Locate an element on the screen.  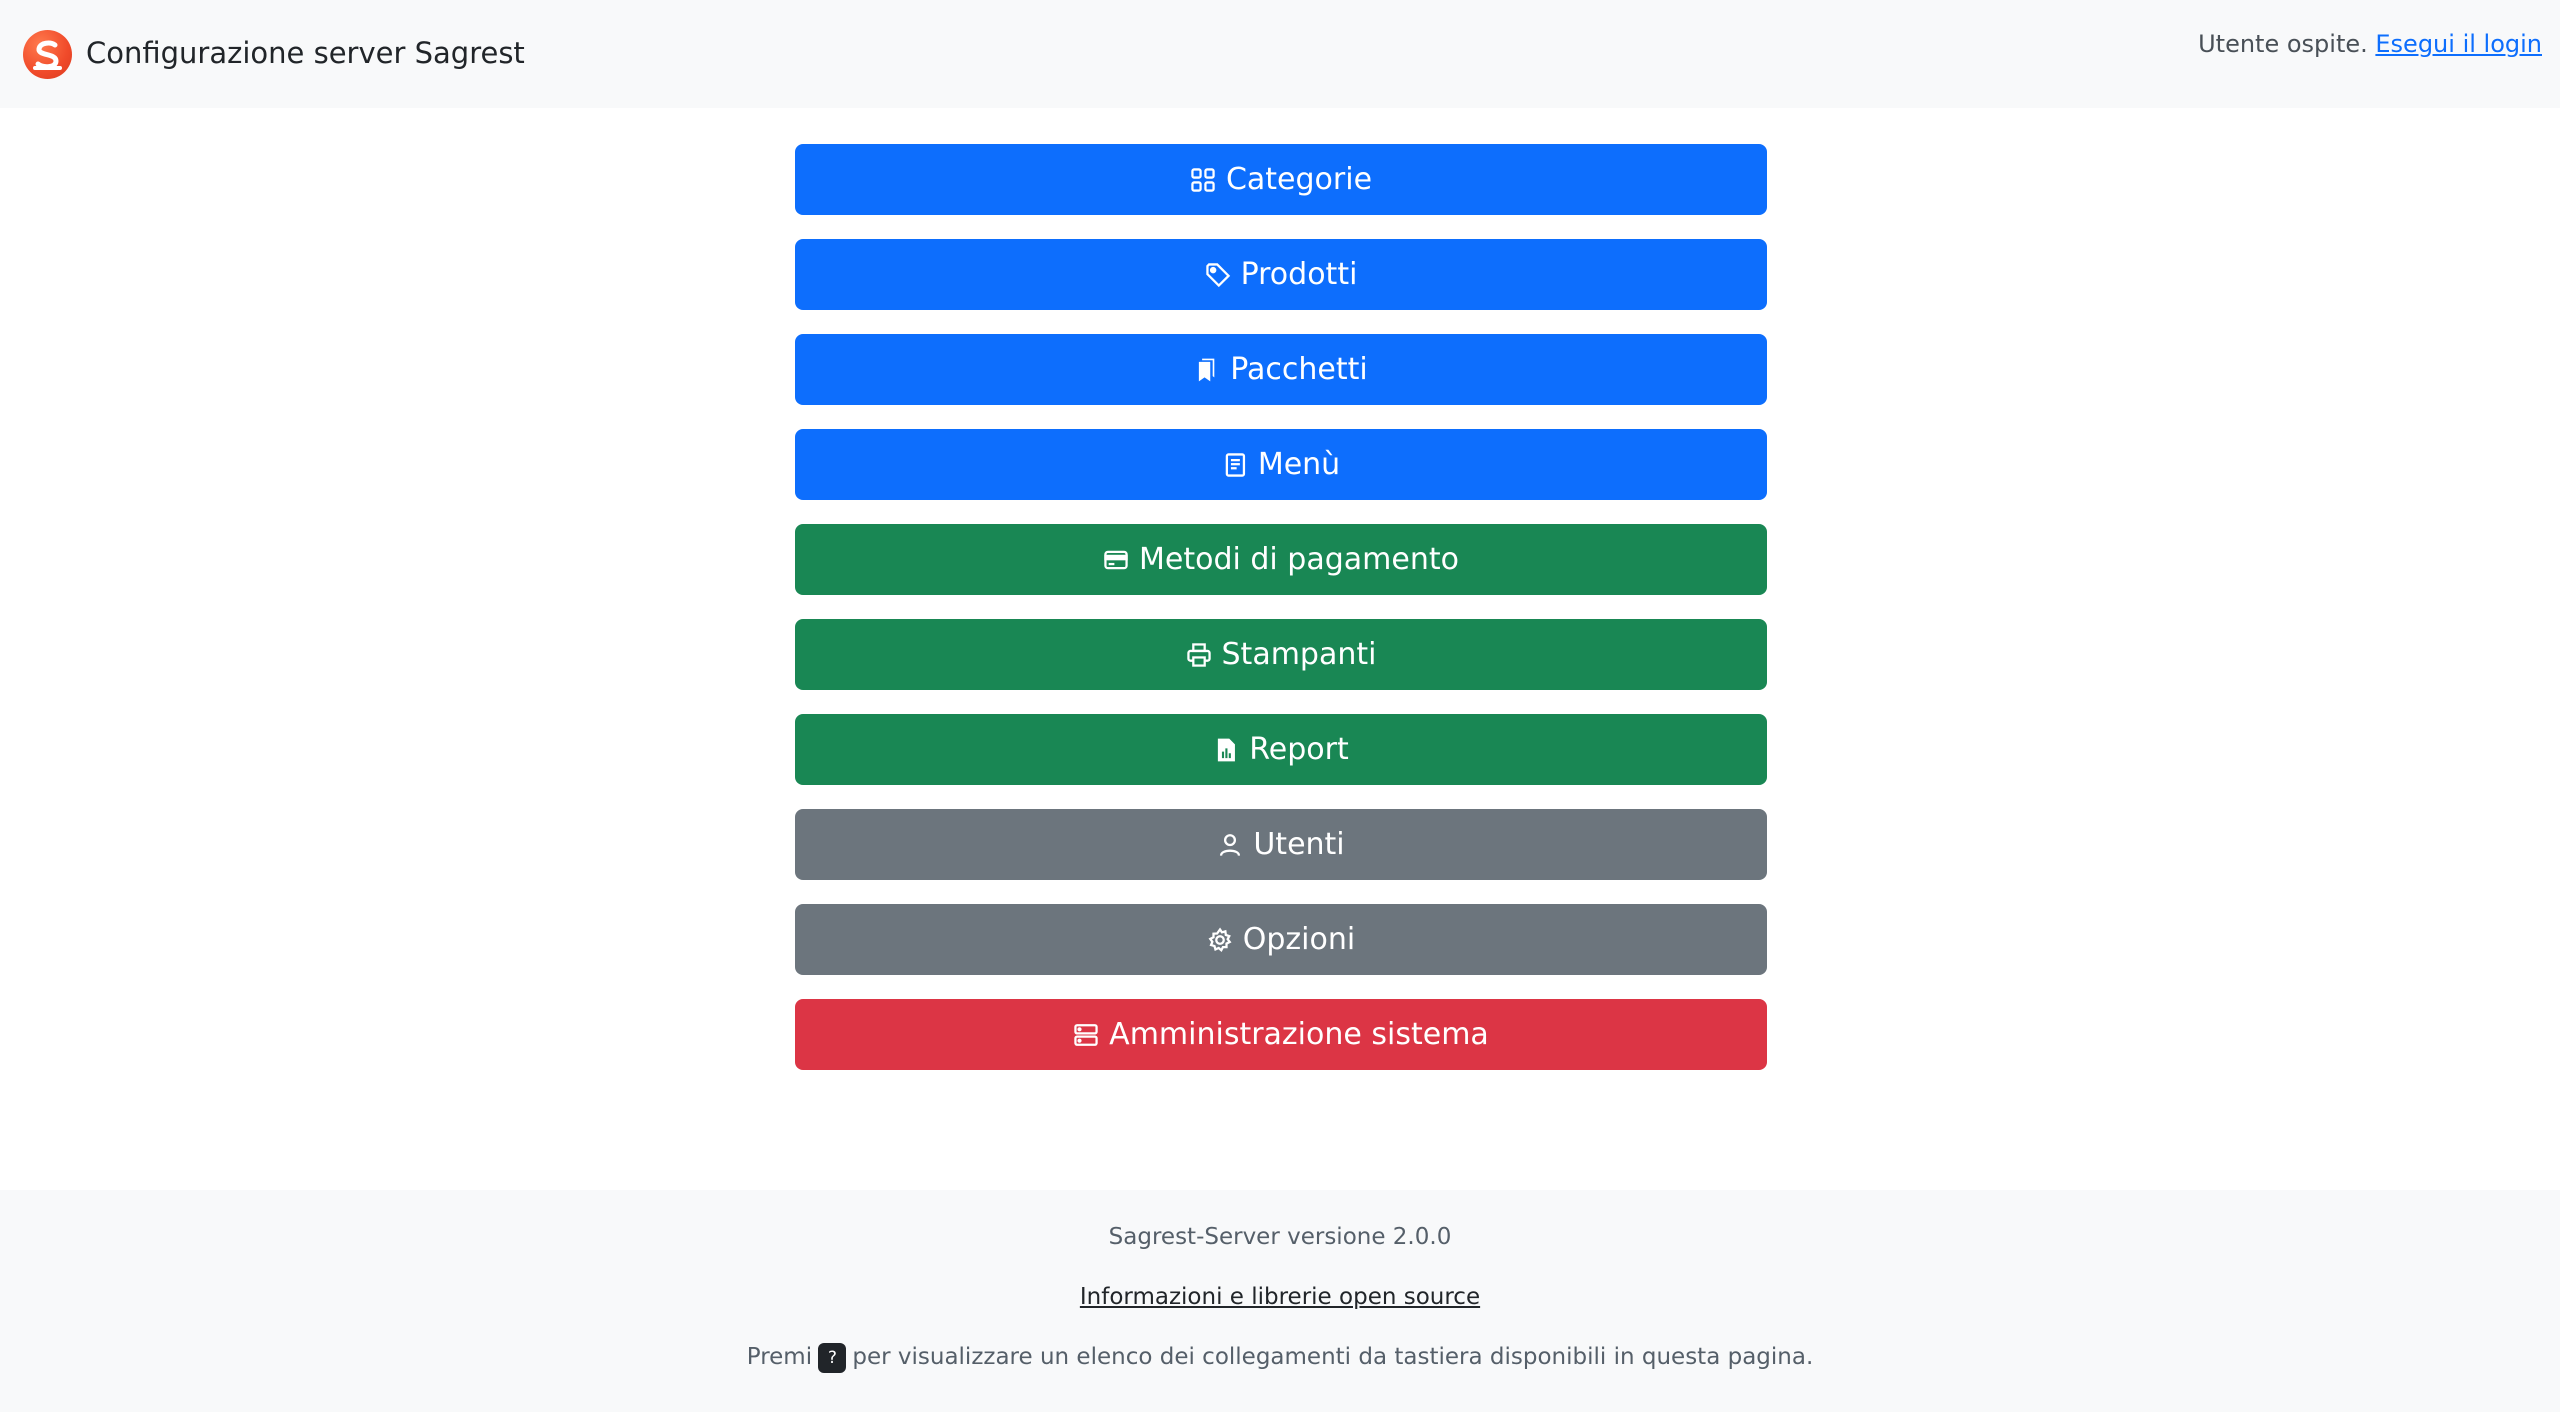
bookmarks-icon is located at coordinates (1207, 370).